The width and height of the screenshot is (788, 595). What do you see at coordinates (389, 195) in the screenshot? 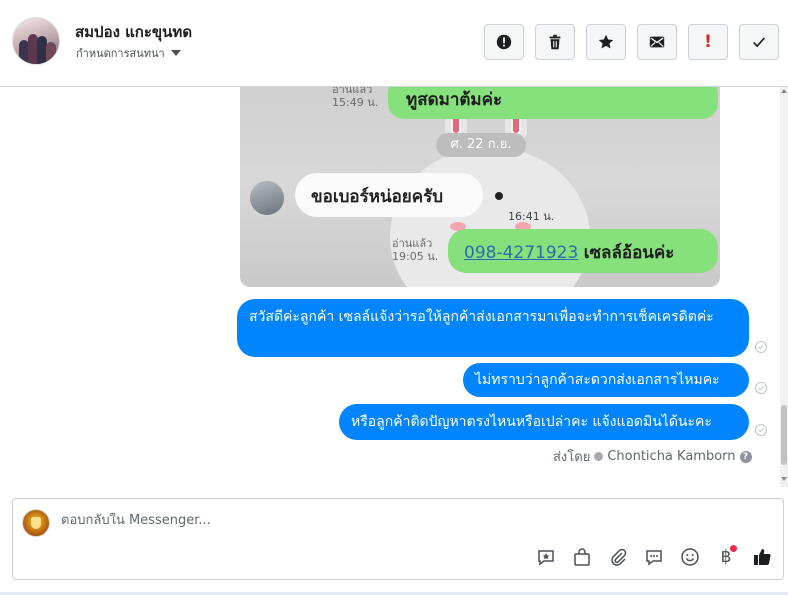
I see `line-bubble-white: ขอเบอร์หน่อยครับ` at bounding box center [389, 195].